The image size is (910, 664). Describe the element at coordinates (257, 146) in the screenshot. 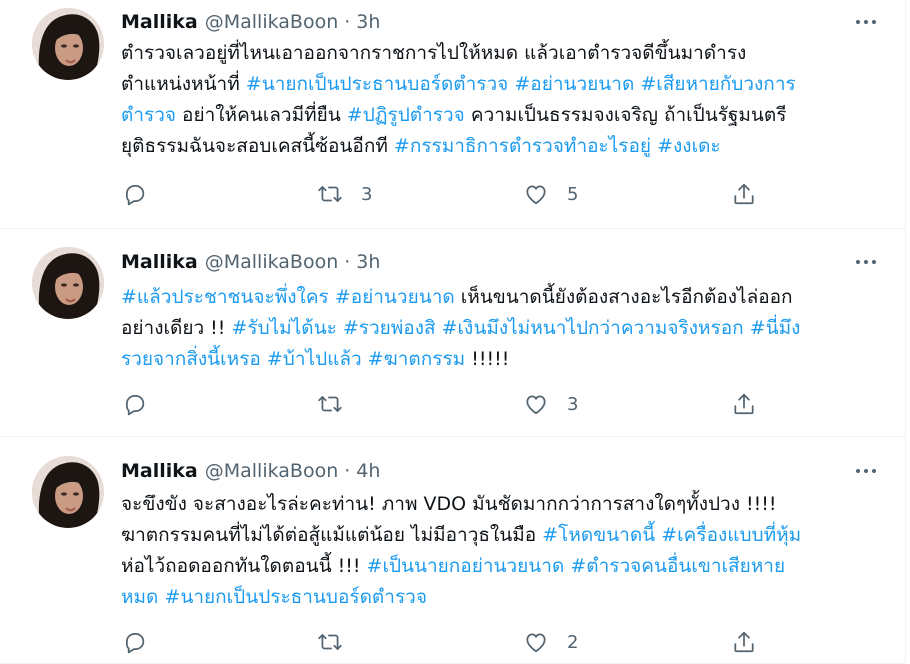

I see `tweet-text-segment: ยุติธรรมฉันจะสอบเคสนี้ซ้อนอีกที` at that location.